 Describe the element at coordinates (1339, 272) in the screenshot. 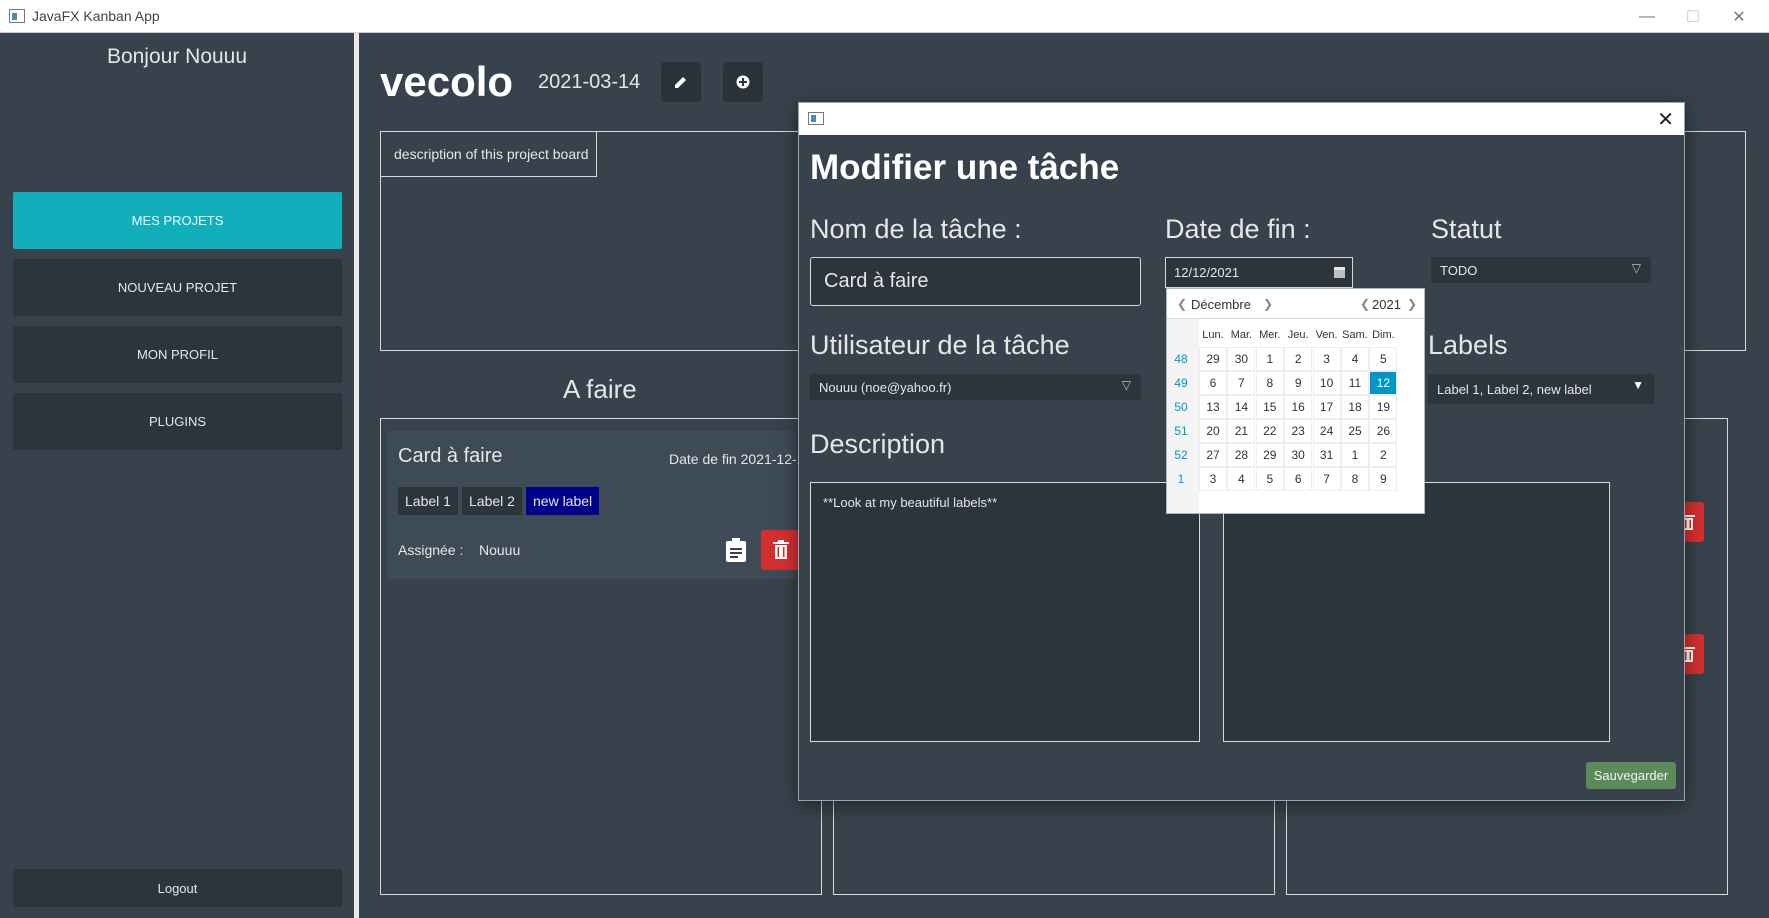

I see `calendar-icon` at that location.